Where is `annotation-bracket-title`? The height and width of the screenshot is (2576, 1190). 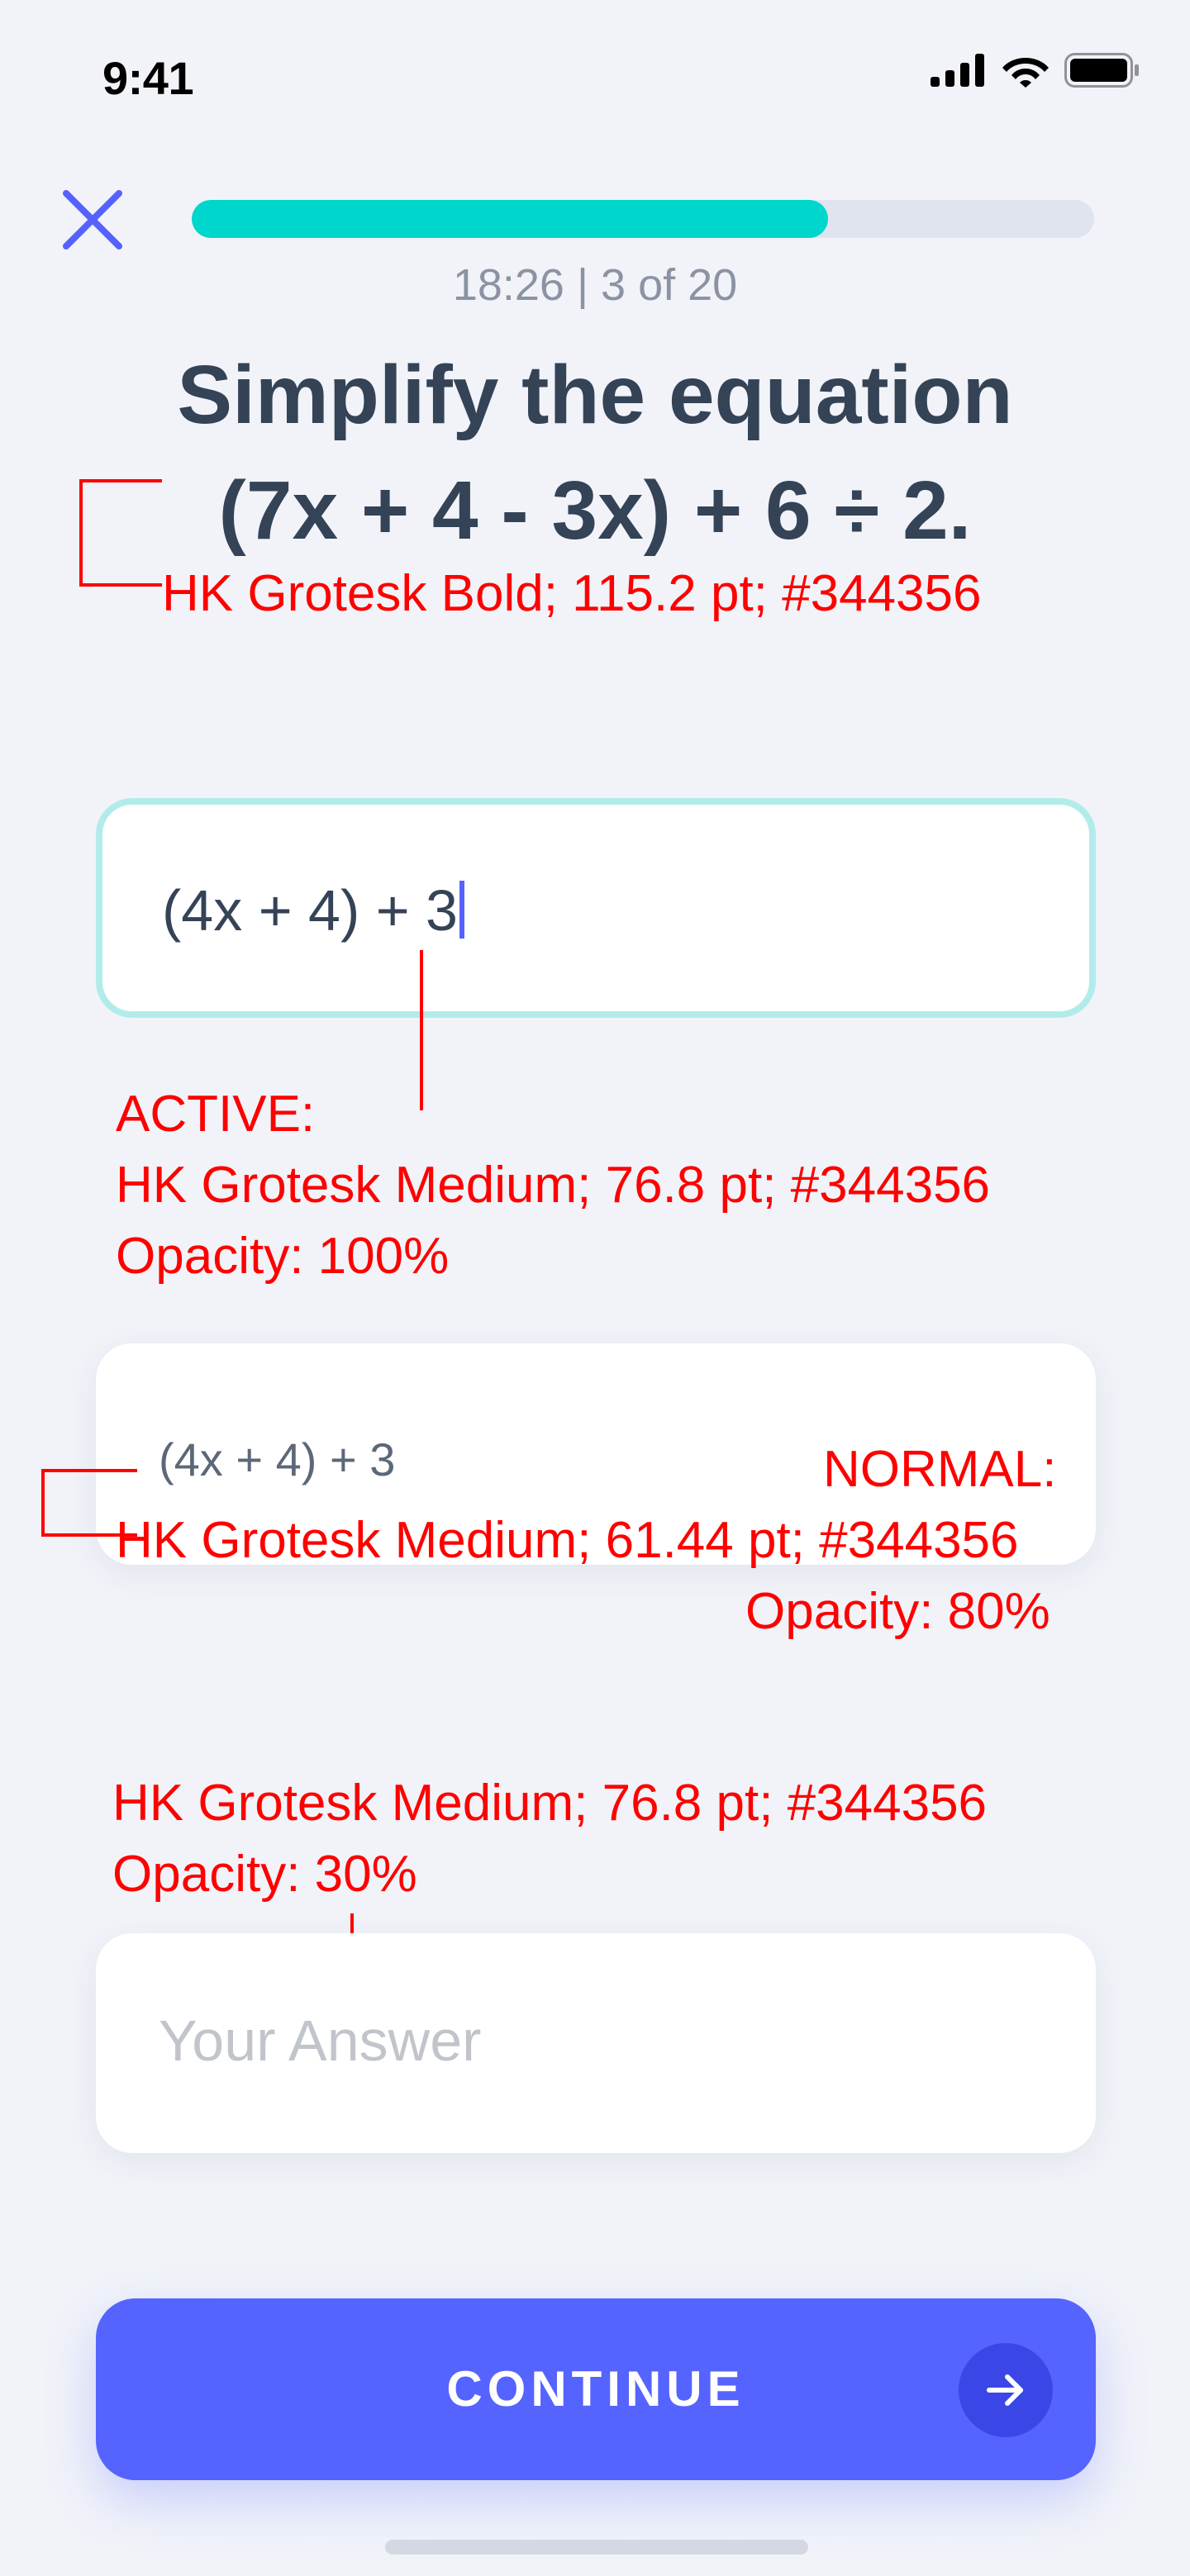
annotation-bracket-title is located at coordinates (120, 533).